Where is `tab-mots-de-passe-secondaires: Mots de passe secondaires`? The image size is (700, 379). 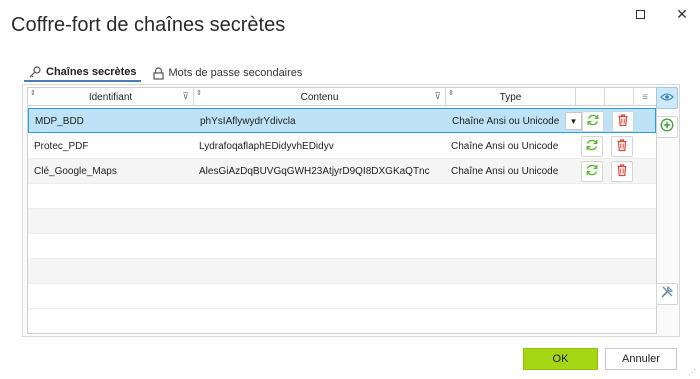
tab-mots-de-passe-secondaires: Mots de passe secondaires is located at coordinates (228, 73).